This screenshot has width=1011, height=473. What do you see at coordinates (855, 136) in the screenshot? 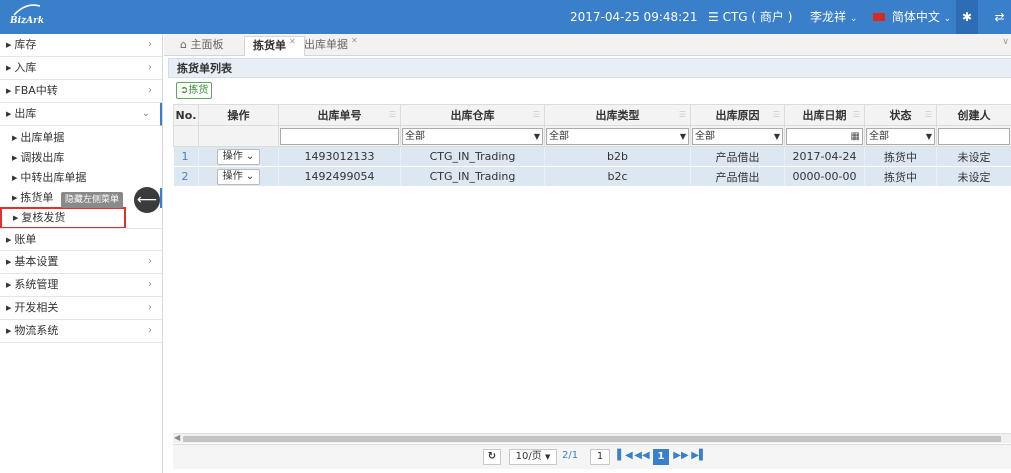
I see `calendar-icon: ▦` at bounding box center [855, 136].